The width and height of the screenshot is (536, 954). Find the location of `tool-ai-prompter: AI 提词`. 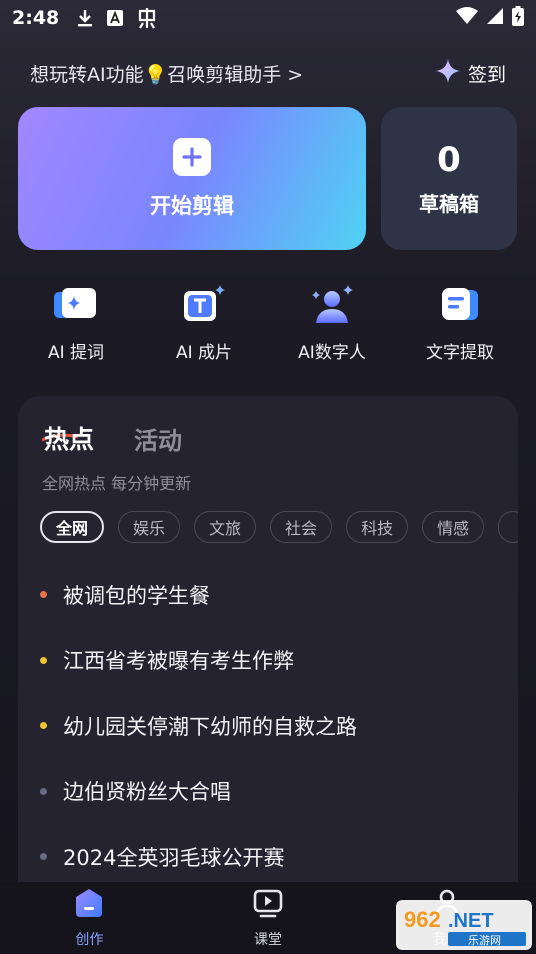

tool-ai-prompter: AI 提词 is located at coordinates (76, 323).